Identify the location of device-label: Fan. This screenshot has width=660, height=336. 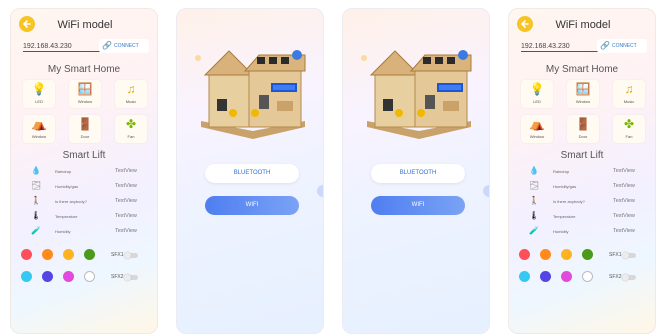
(131, 136).